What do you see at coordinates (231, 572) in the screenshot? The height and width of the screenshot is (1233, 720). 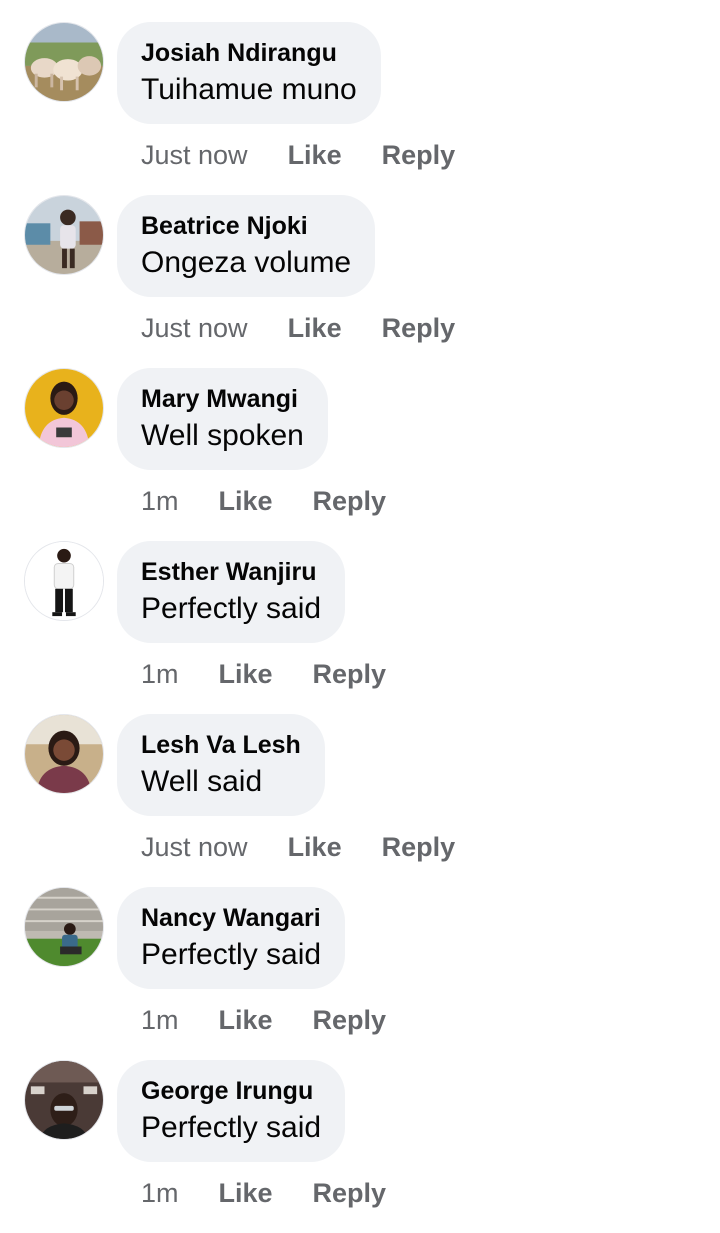 I see `comment-author: Esther Wanjiru` at bounding box center [231, 572].